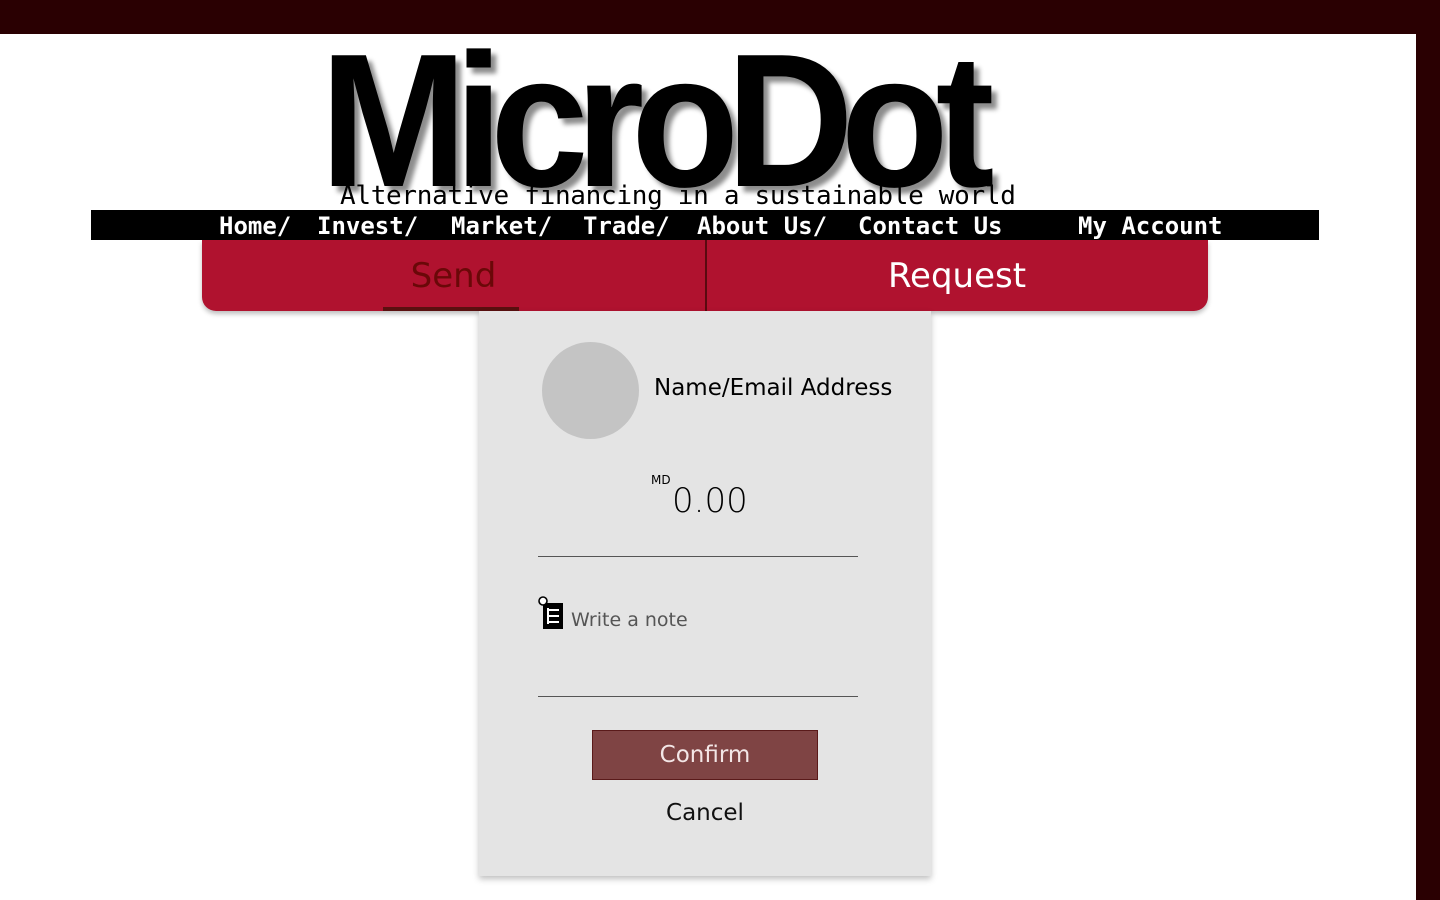  What do you see at coordinates (255, 226) in the screenshot?
I see `nav-home: Home/` at bounding box center [255, 226].